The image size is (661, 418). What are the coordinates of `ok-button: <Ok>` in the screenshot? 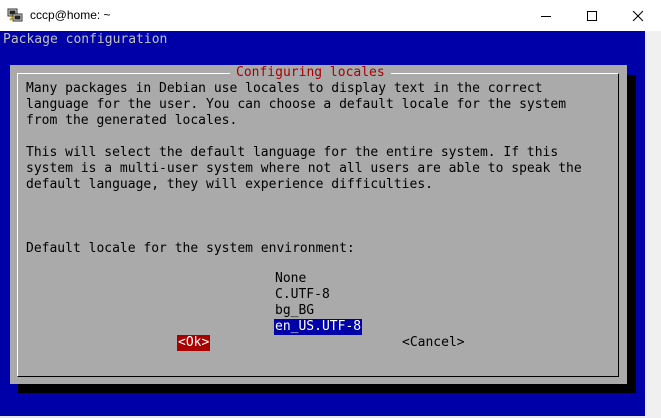 It's located at (194, 343).